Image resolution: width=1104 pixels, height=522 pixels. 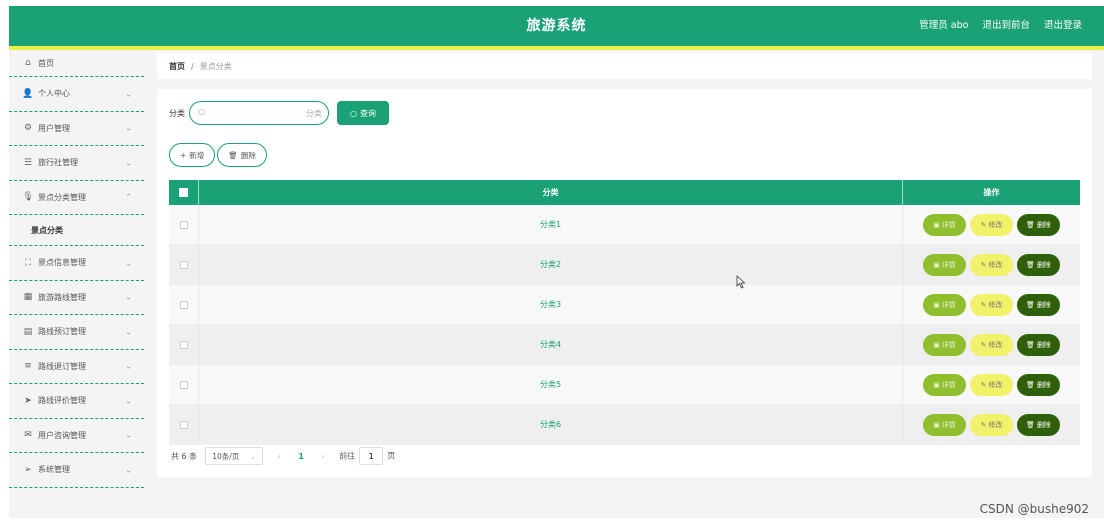 What do you see at coordinates (46, 63) in the screenshot?
I see `sidebar-item-label: 首页` at bounding box center [46, 63].